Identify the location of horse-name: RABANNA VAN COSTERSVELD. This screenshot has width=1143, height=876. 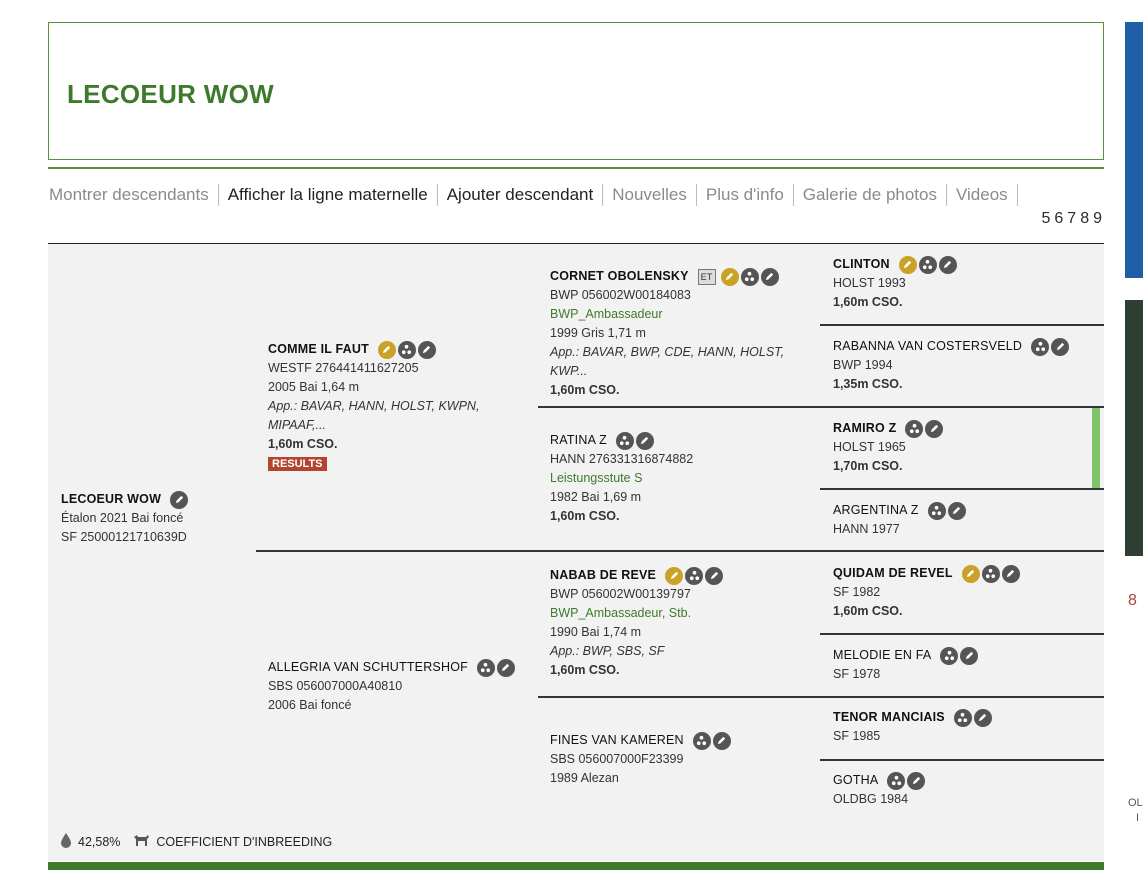
(927, 346).